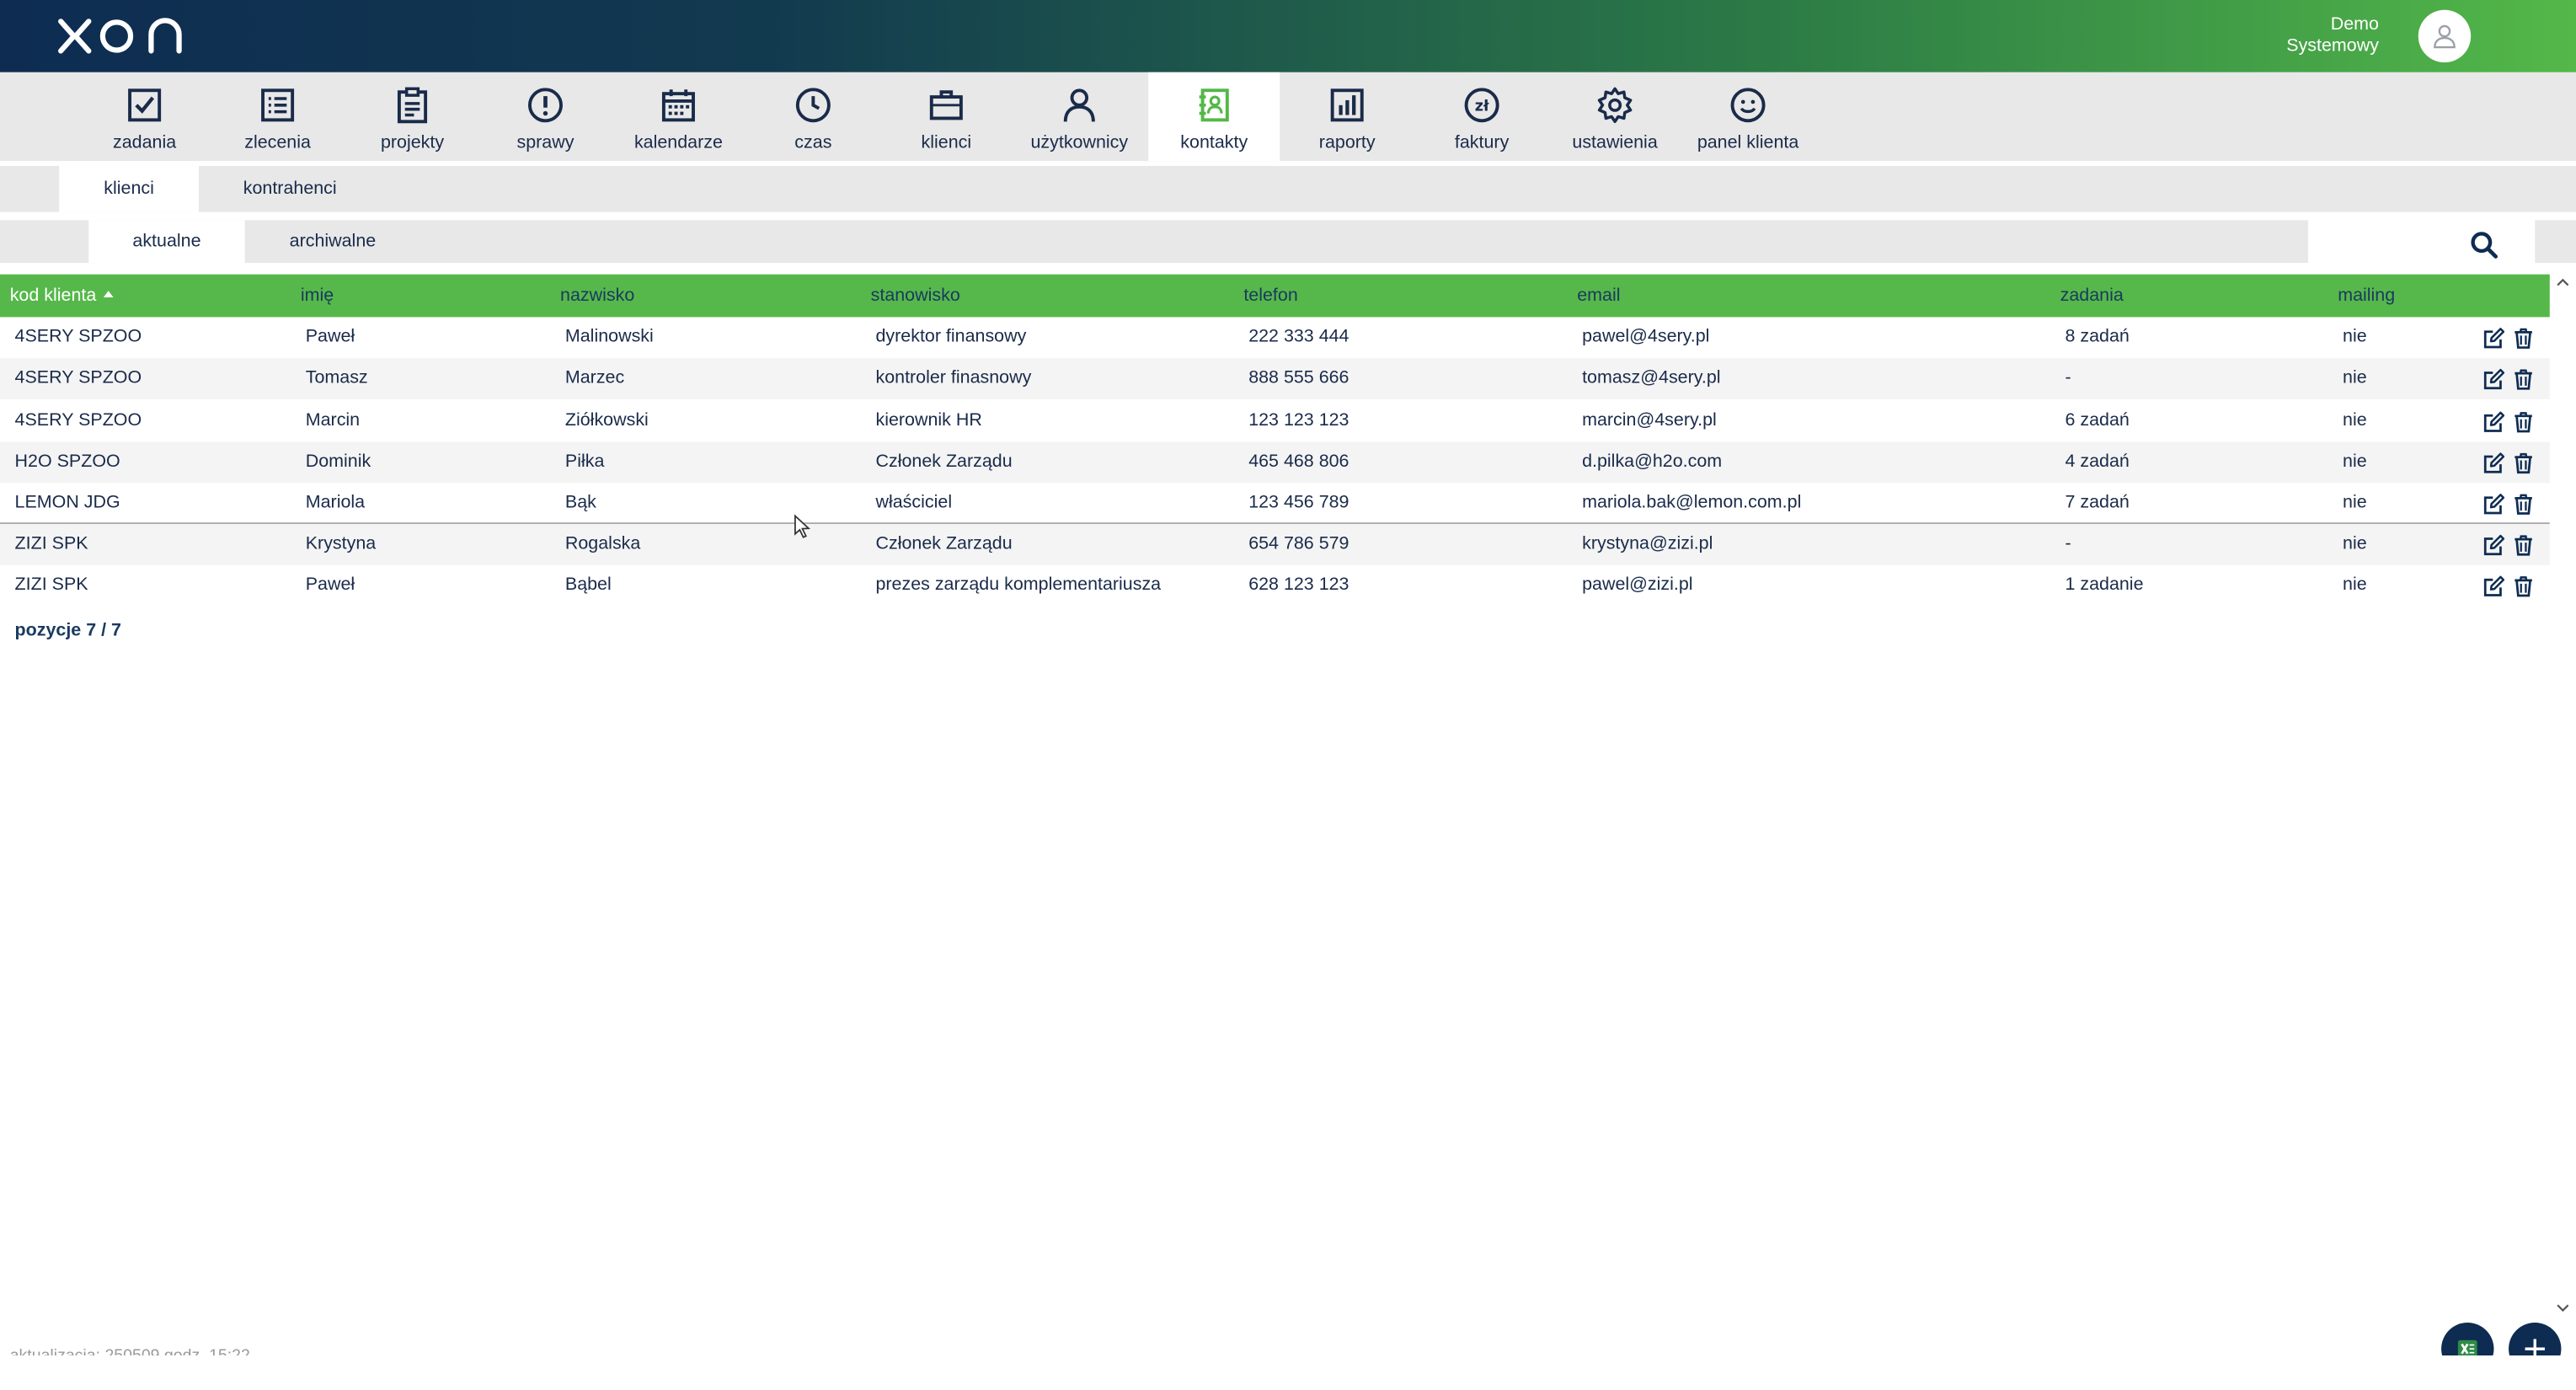  Describe the element at coordinates (915, 296) in the screenshot. I see `column-header-stanowisko: stanowisko` at that location.